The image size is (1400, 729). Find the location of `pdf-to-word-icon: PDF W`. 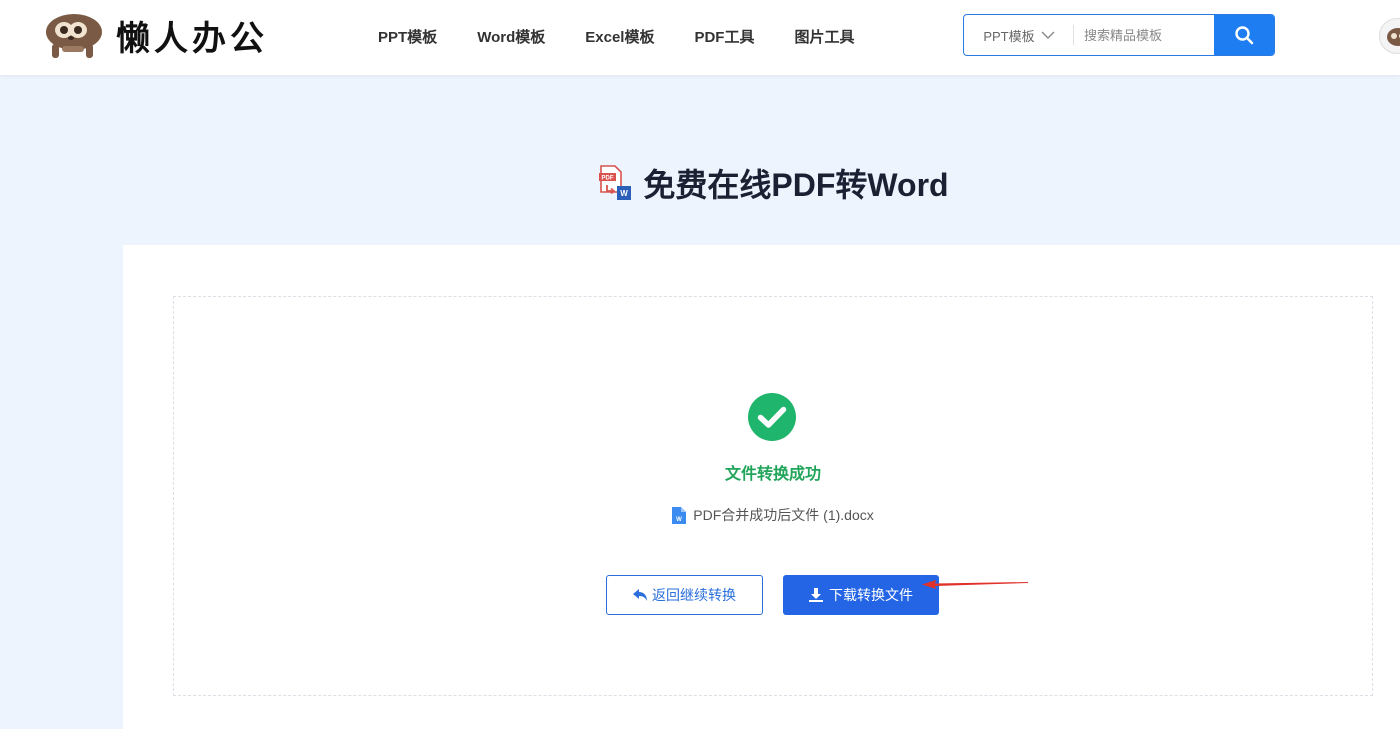

pdf-to-word-icon: PDF W is located at coordinates (615, 182).